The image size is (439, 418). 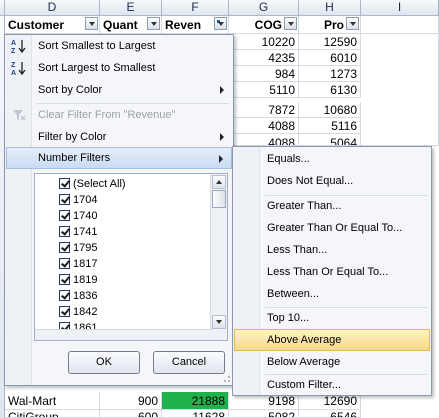 I want to click on profit-cell: 5064, so click(x=330, y=140).